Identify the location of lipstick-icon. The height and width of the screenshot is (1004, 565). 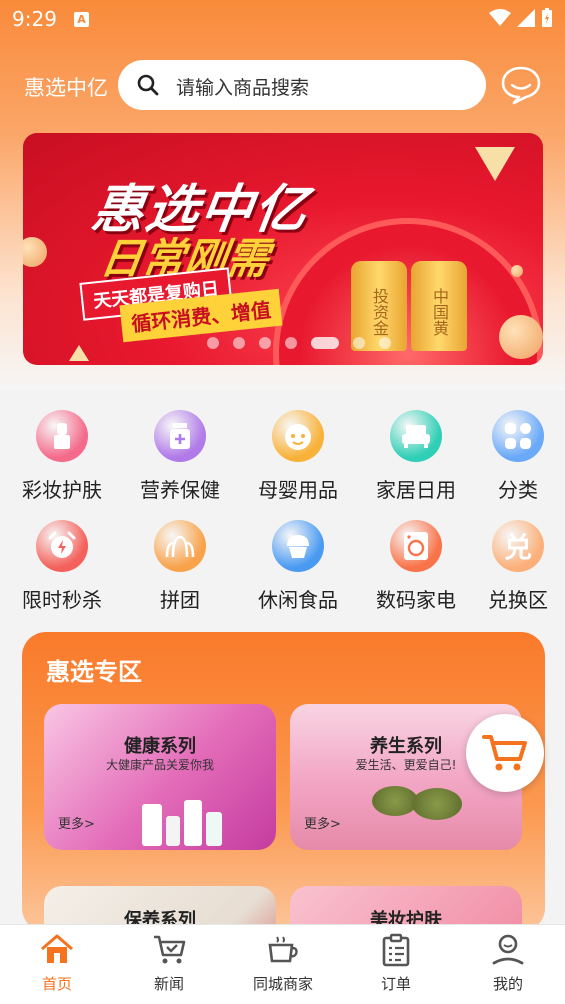
(62, 436).